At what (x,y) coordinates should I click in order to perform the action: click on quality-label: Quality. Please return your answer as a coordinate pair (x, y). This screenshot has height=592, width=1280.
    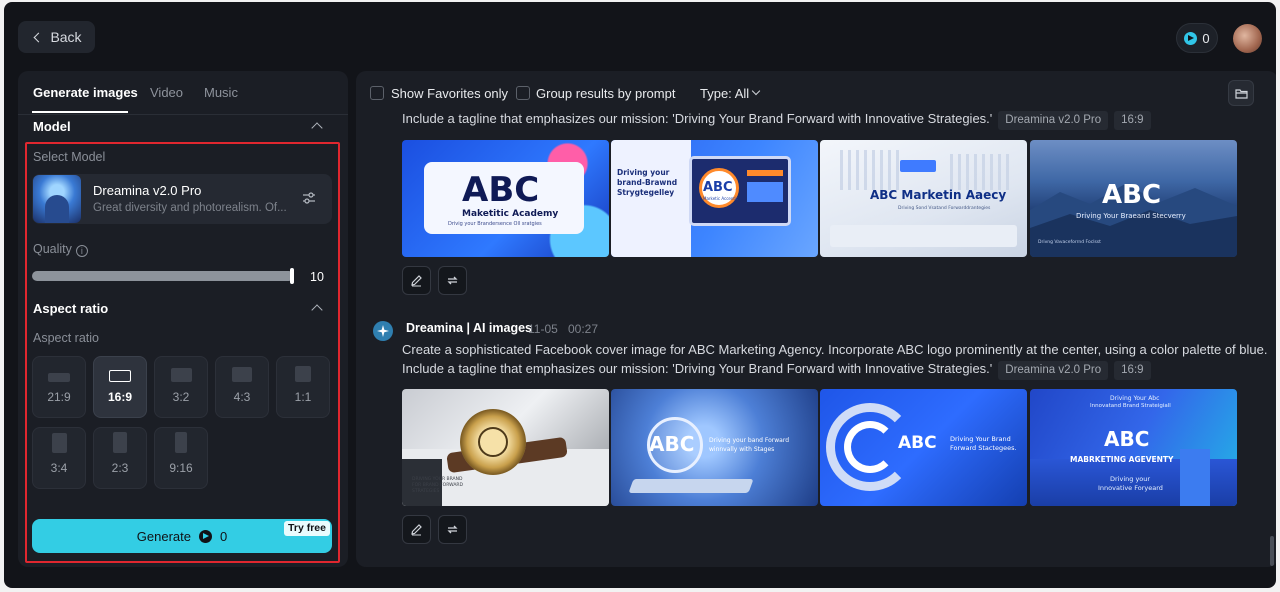
    Looking at the image, I should click on (52, 249).